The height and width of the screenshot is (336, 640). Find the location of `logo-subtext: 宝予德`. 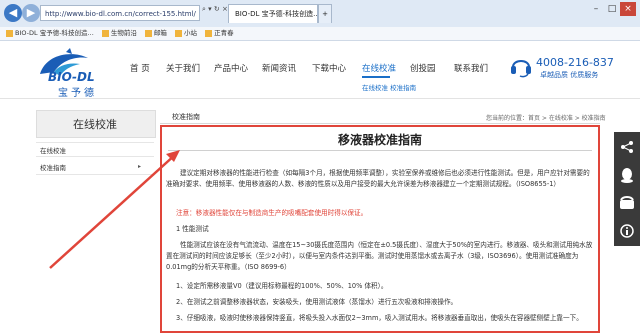

logo-subtext: 宝予德 is located at coordinates (77, 93).